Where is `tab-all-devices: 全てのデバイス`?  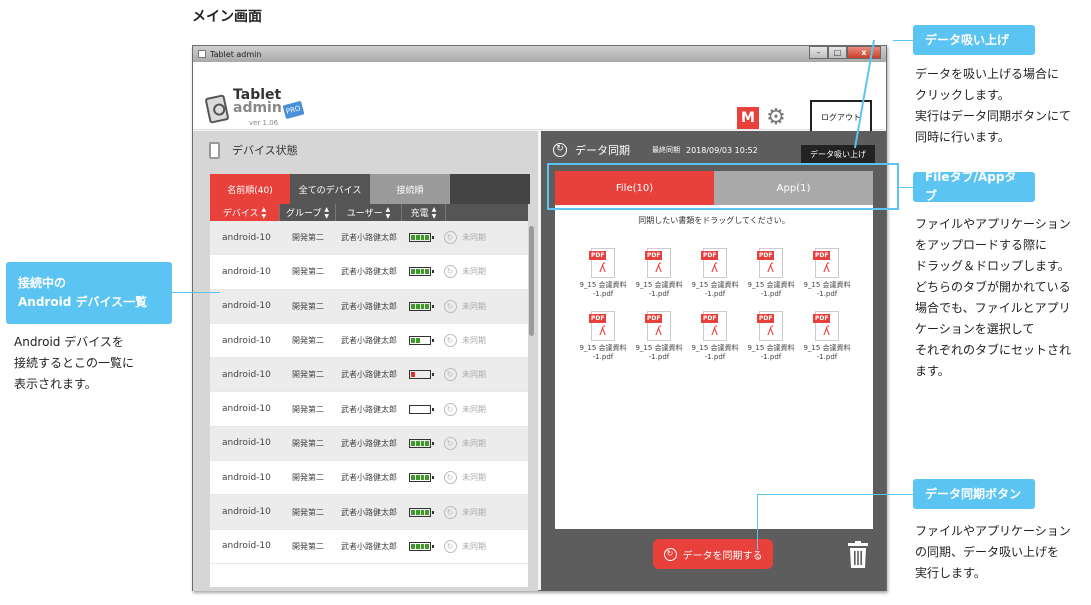 tab-all-devices: 全てのデバイス is located at coordinates (330, 189).